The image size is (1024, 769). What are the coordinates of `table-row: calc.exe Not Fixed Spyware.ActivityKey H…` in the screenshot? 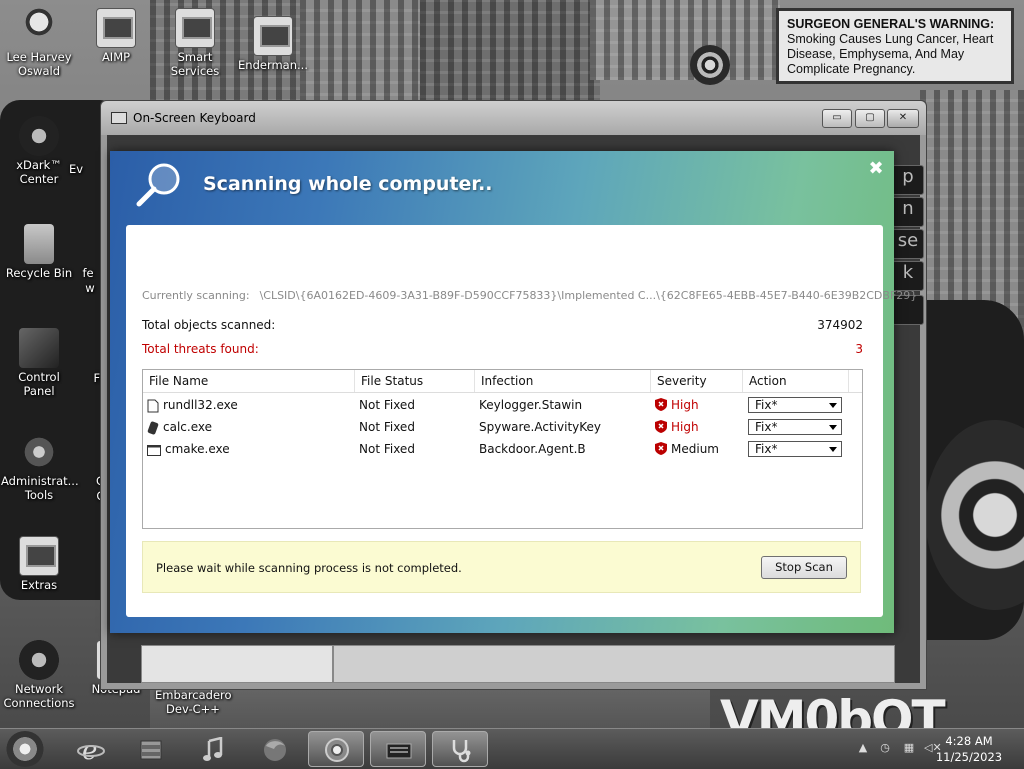 It's located at (502, 427).